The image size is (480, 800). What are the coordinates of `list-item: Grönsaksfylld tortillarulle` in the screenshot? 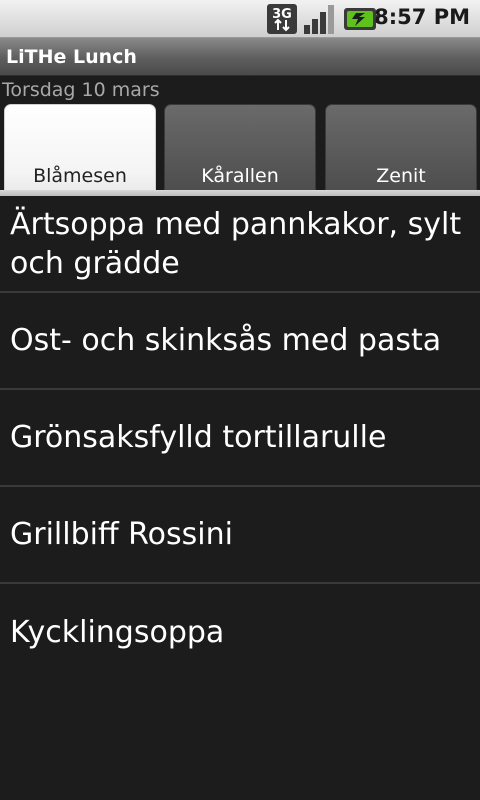 It's located at (240, 438).